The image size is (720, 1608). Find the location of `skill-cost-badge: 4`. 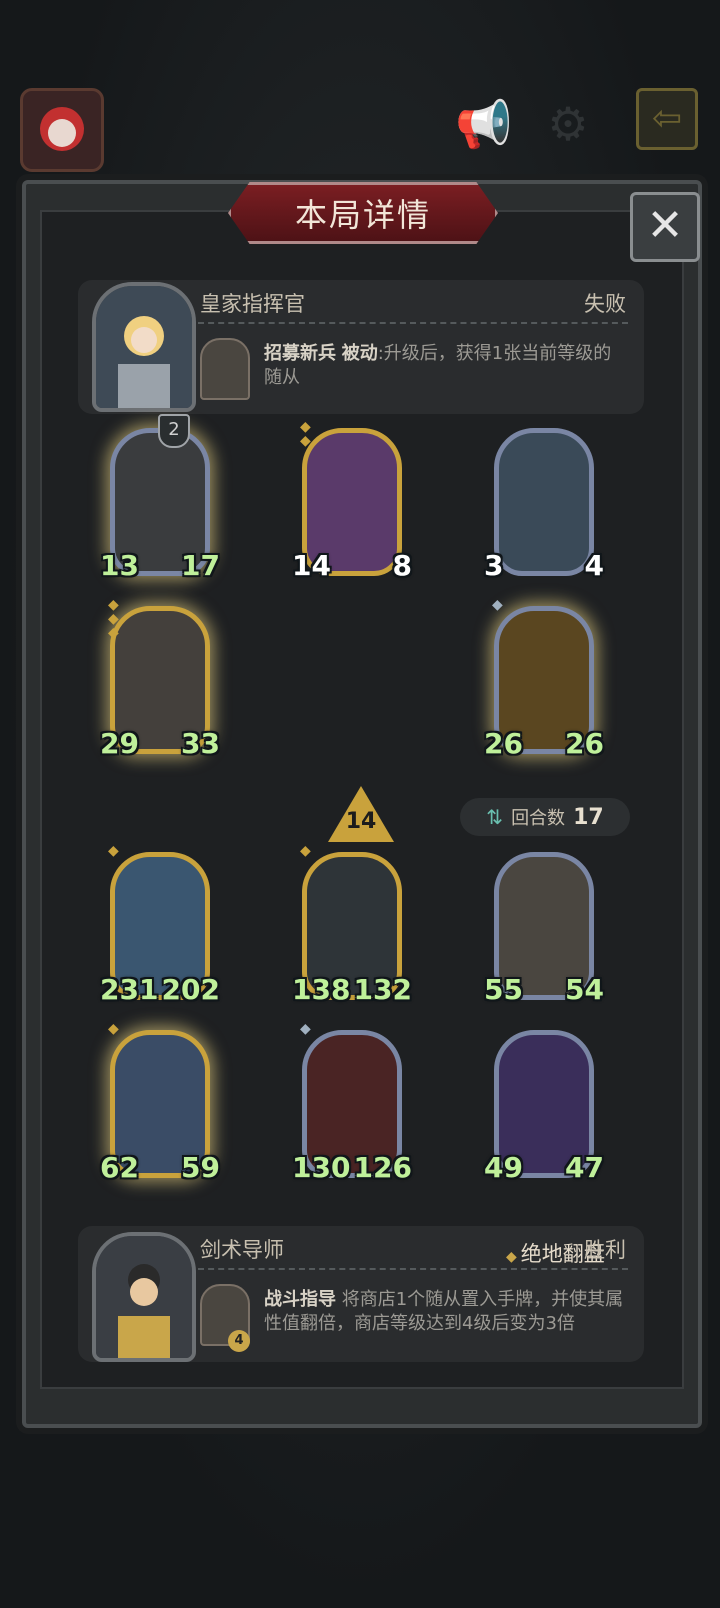

skill-cost-badge: 4 is located at coordinates (239, 1341).